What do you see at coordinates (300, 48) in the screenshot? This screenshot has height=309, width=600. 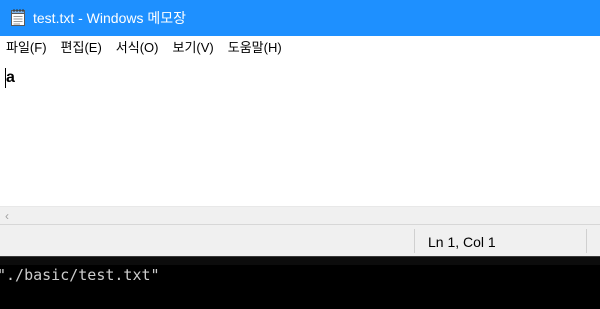 I see `menu-bar: 파일(F) 편집(E) 서식(O) 보기(V) 도움말(H)` at bounding box center [300, 48].